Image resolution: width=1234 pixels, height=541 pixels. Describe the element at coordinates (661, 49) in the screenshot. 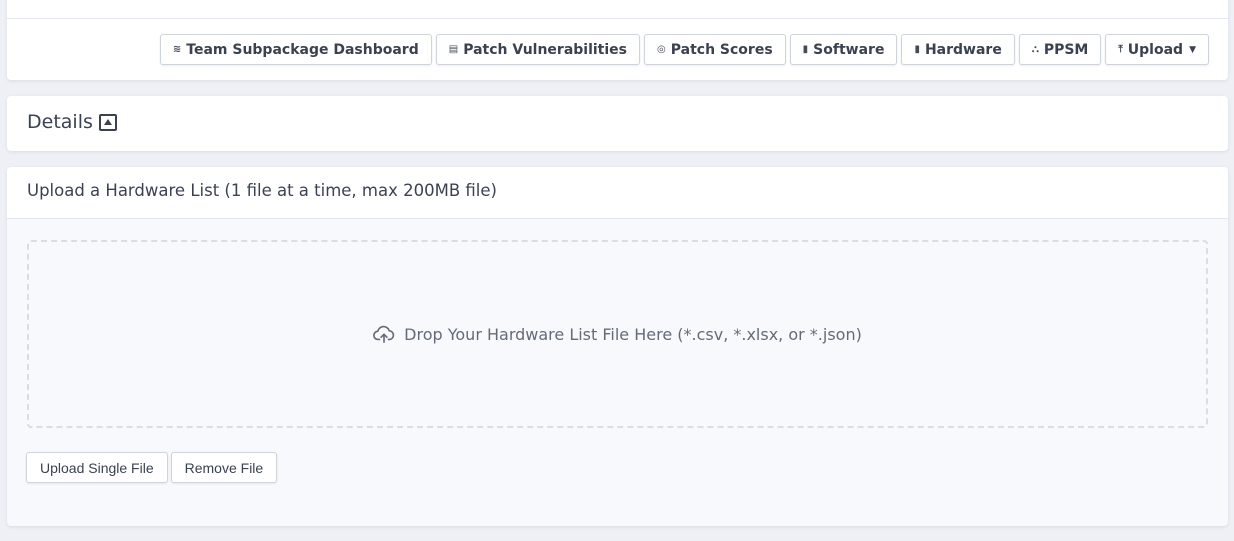

I see `target-icon: ◎` at that location.